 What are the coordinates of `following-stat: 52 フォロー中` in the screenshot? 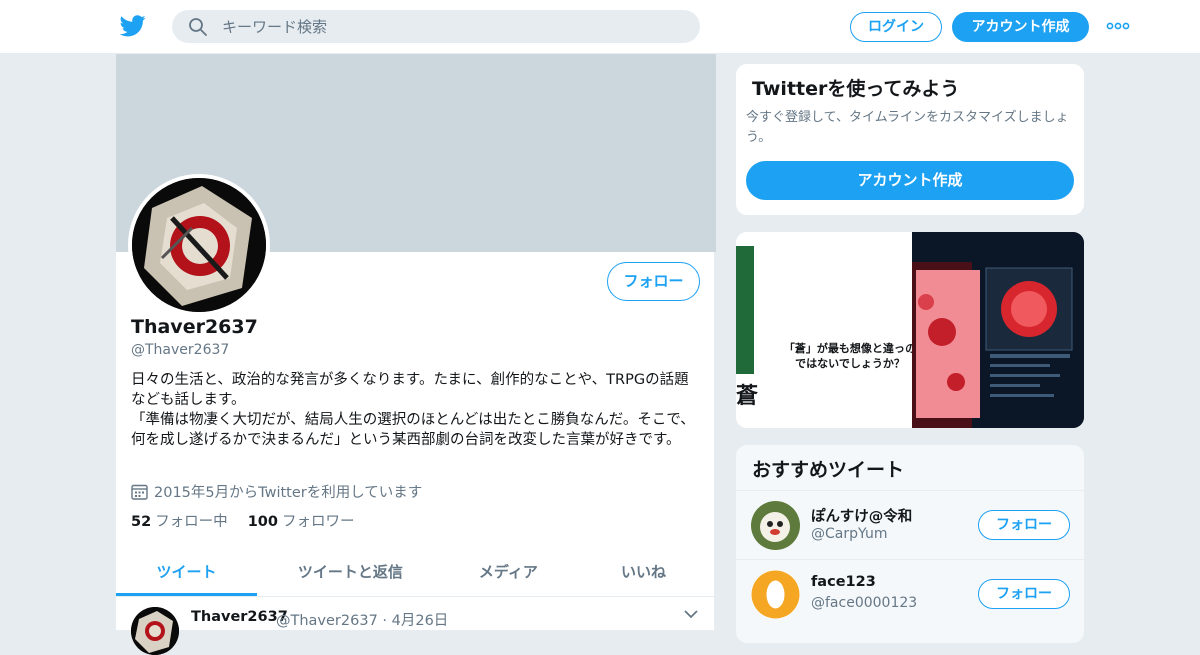 It's located at (179, 520).